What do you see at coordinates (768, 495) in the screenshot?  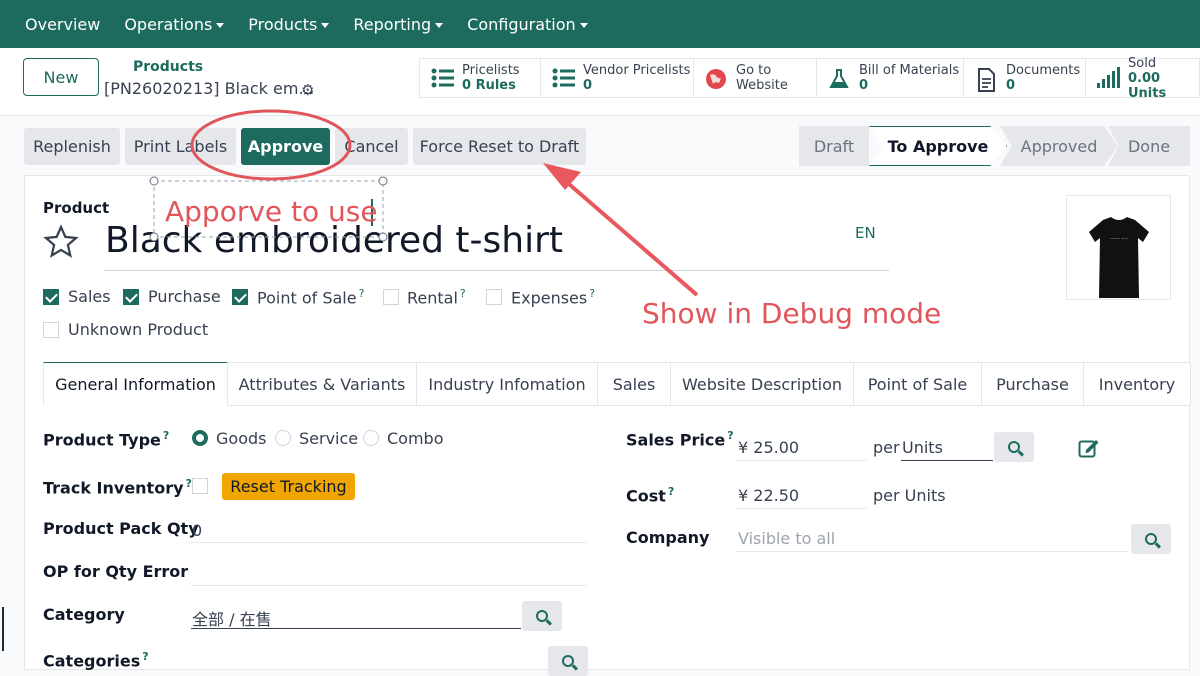 I see `cost-input: ¥ 22.50` at bounding box center [768, 495].